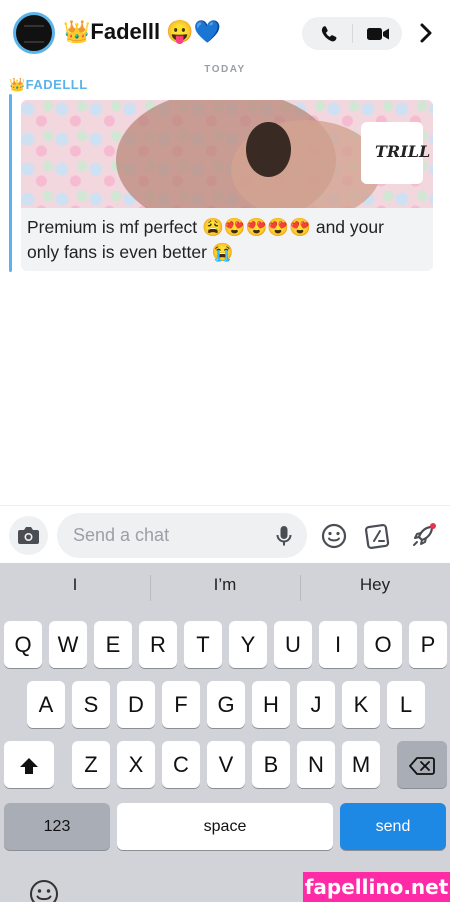  Describe the element at coordinates (284, 536) in the screenshot. I see `microphone-icon` at that location.